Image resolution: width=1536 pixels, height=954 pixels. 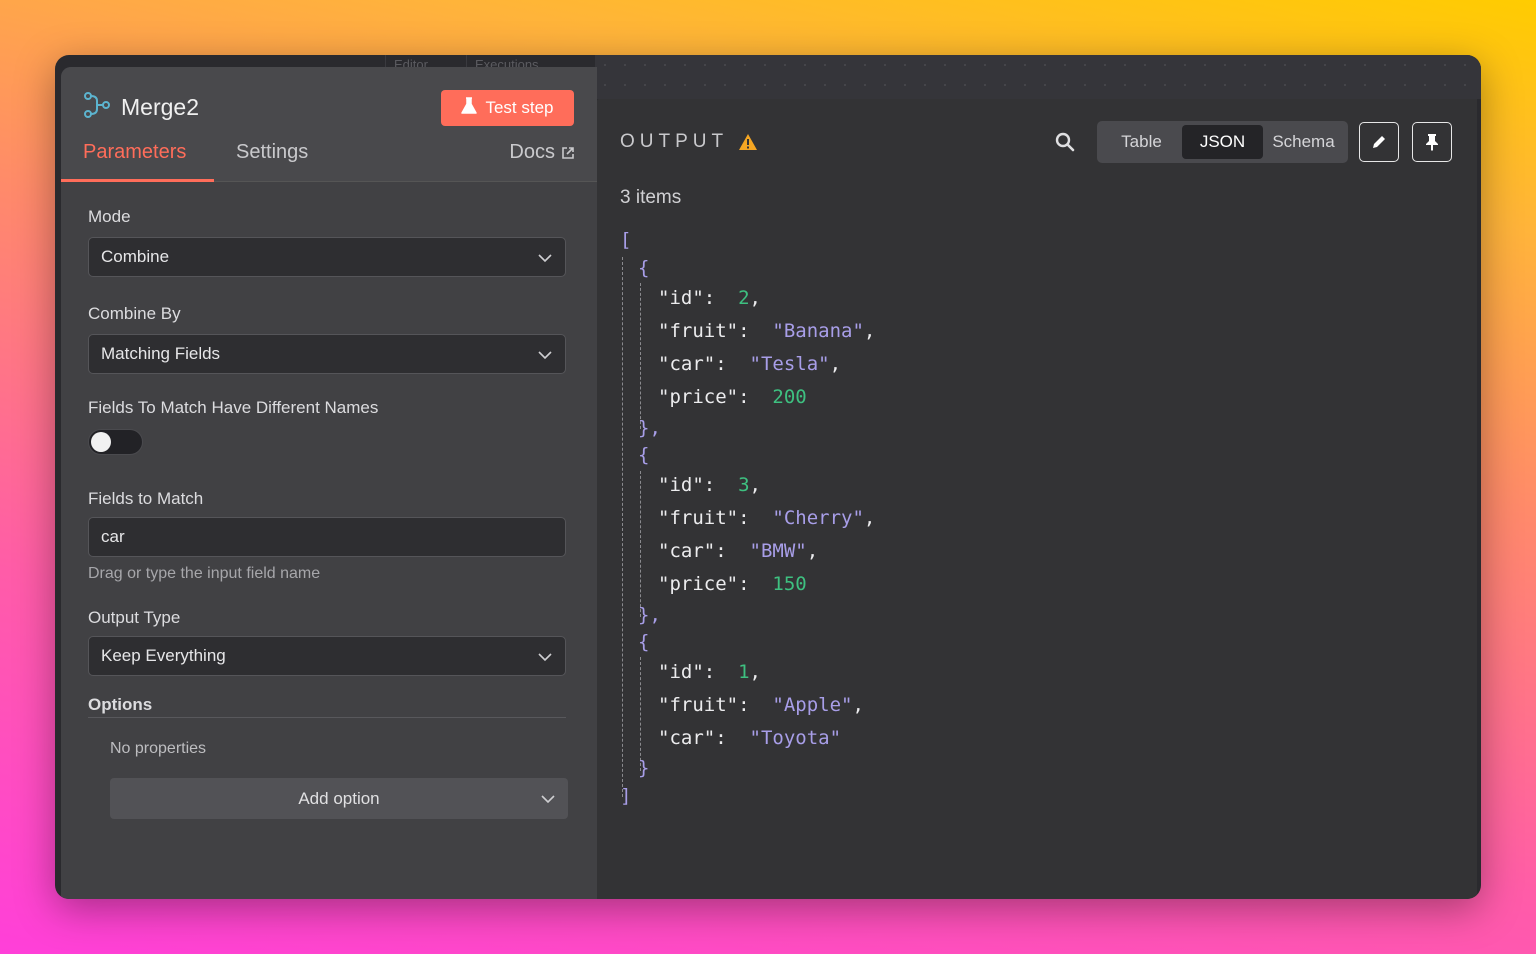 I want to click on fields-to-match-label: Fields to Match, so click(x=146, y=498).